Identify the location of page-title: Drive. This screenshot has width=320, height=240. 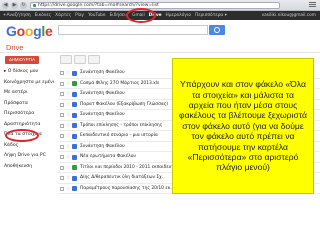
(15, 47).